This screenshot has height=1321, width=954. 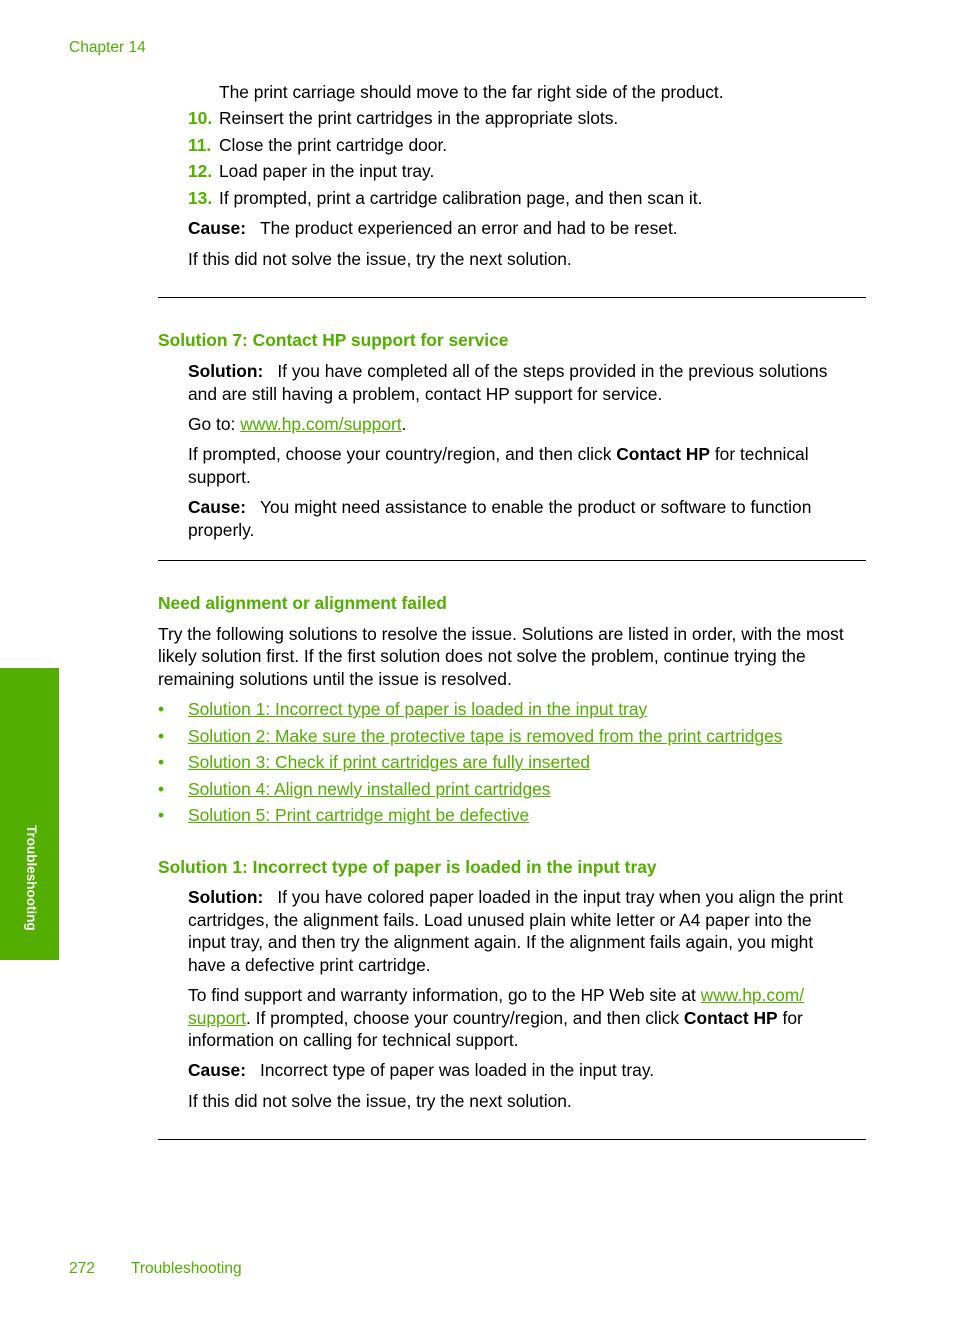 What do you see at coordinates (200, 118) in the screenshot?
I see `step-number: 10.` at bounding box center [200, 118].